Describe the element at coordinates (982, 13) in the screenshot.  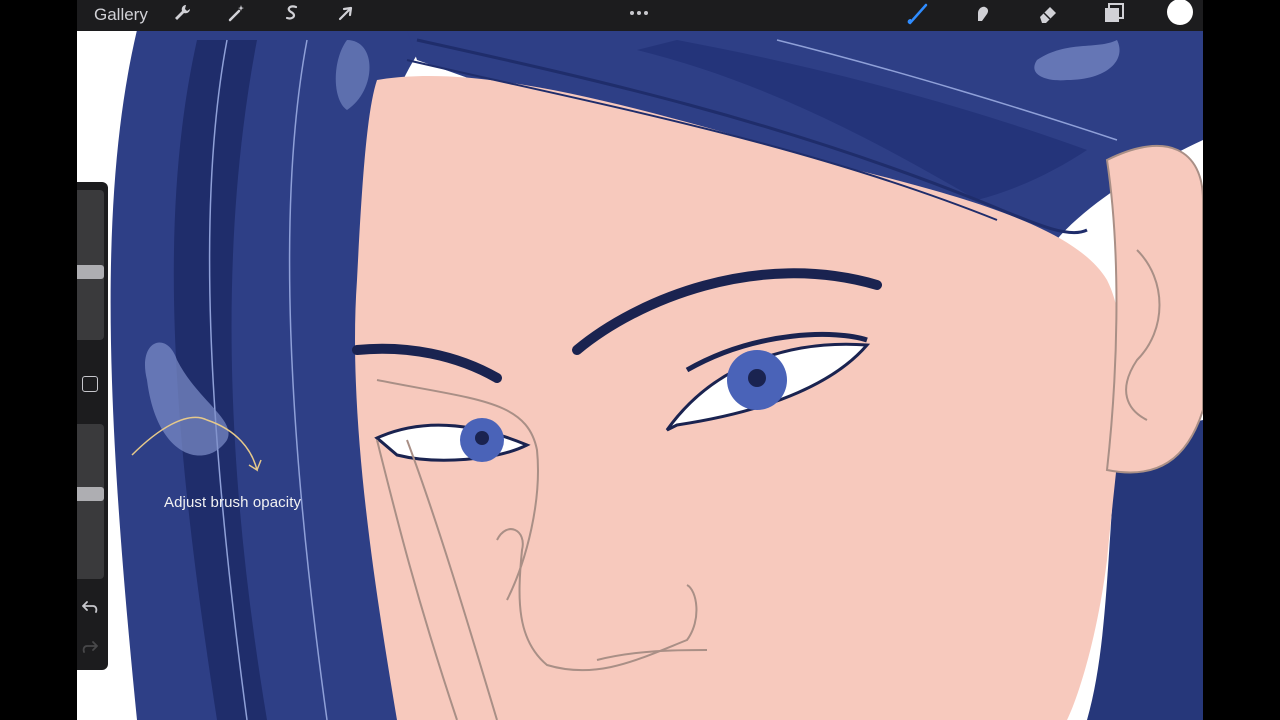
I see `smudge-finger-icon` at that location.